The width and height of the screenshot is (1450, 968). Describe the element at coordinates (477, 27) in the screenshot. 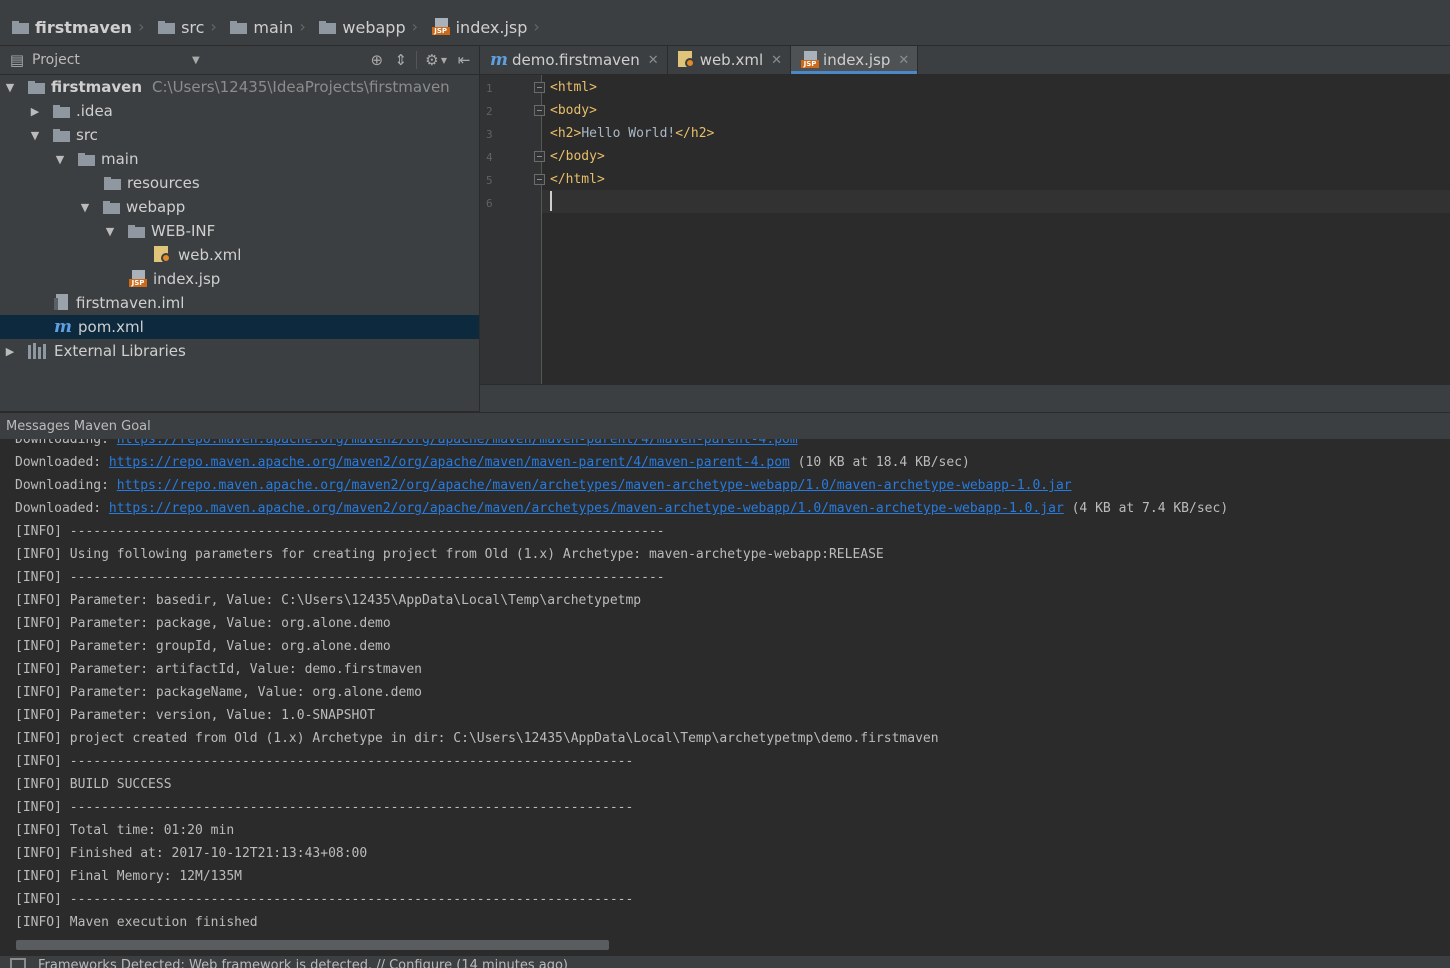

I see `breadcrumb-item-index-jsp: JSP index.jsp` at that location.